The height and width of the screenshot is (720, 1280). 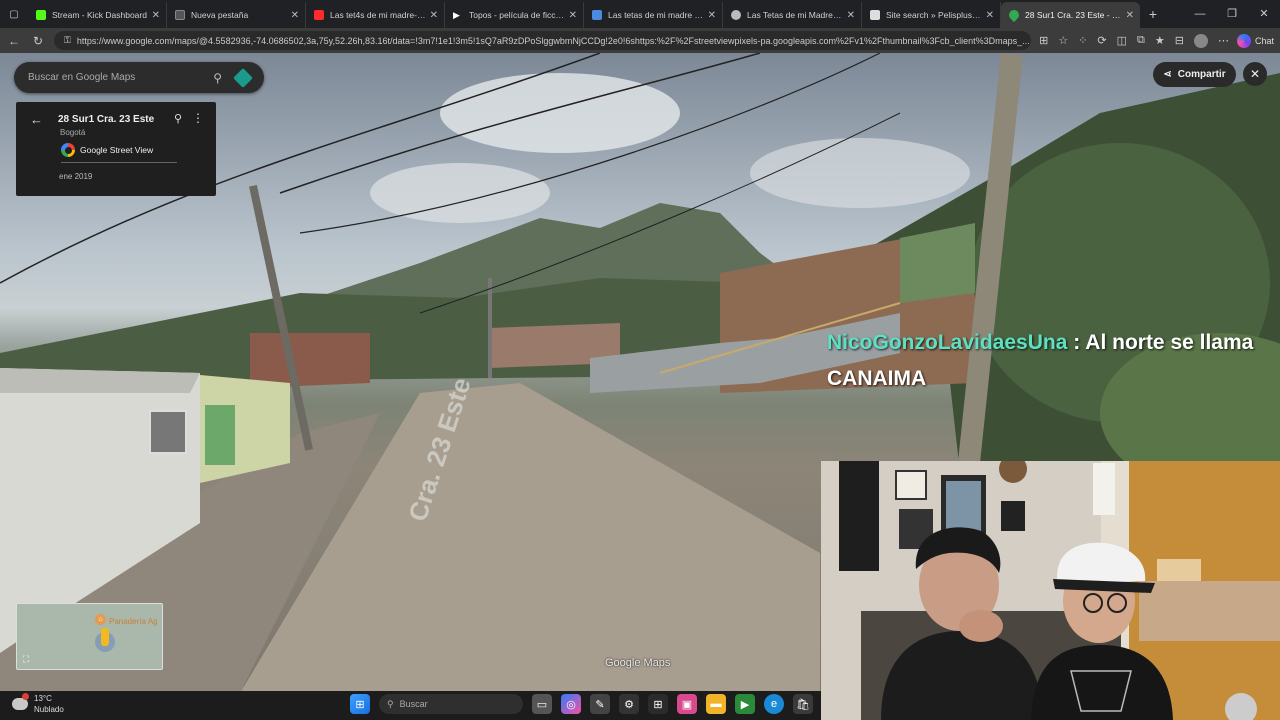 I want to click on tab-kick-dashboard: Stream - Kick Dashboard ✕, so click(x=97, y=15).